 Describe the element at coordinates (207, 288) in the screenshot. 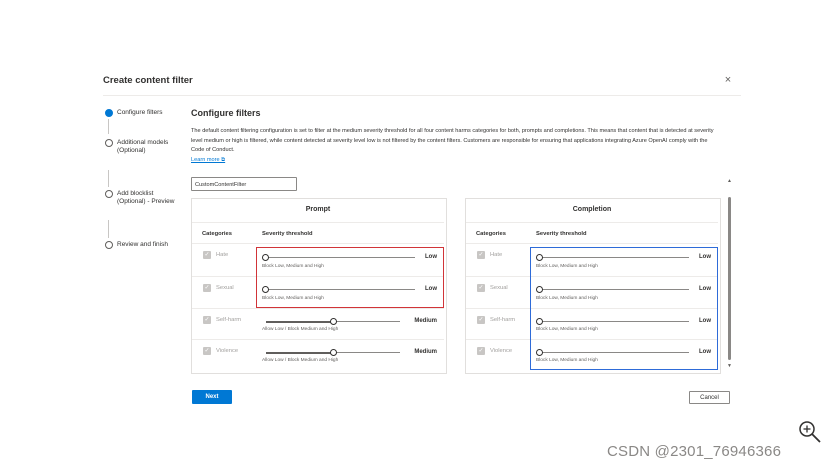

I see `checkbox-prompt-sexual: ✓` at that location.